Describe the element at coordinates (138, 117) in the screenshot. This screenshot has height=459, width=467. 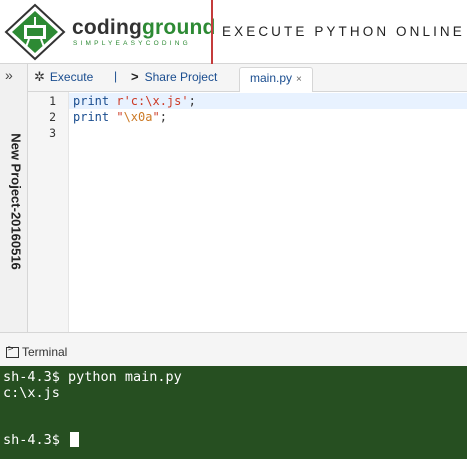
I see `code-escape: \x0a` at that location.